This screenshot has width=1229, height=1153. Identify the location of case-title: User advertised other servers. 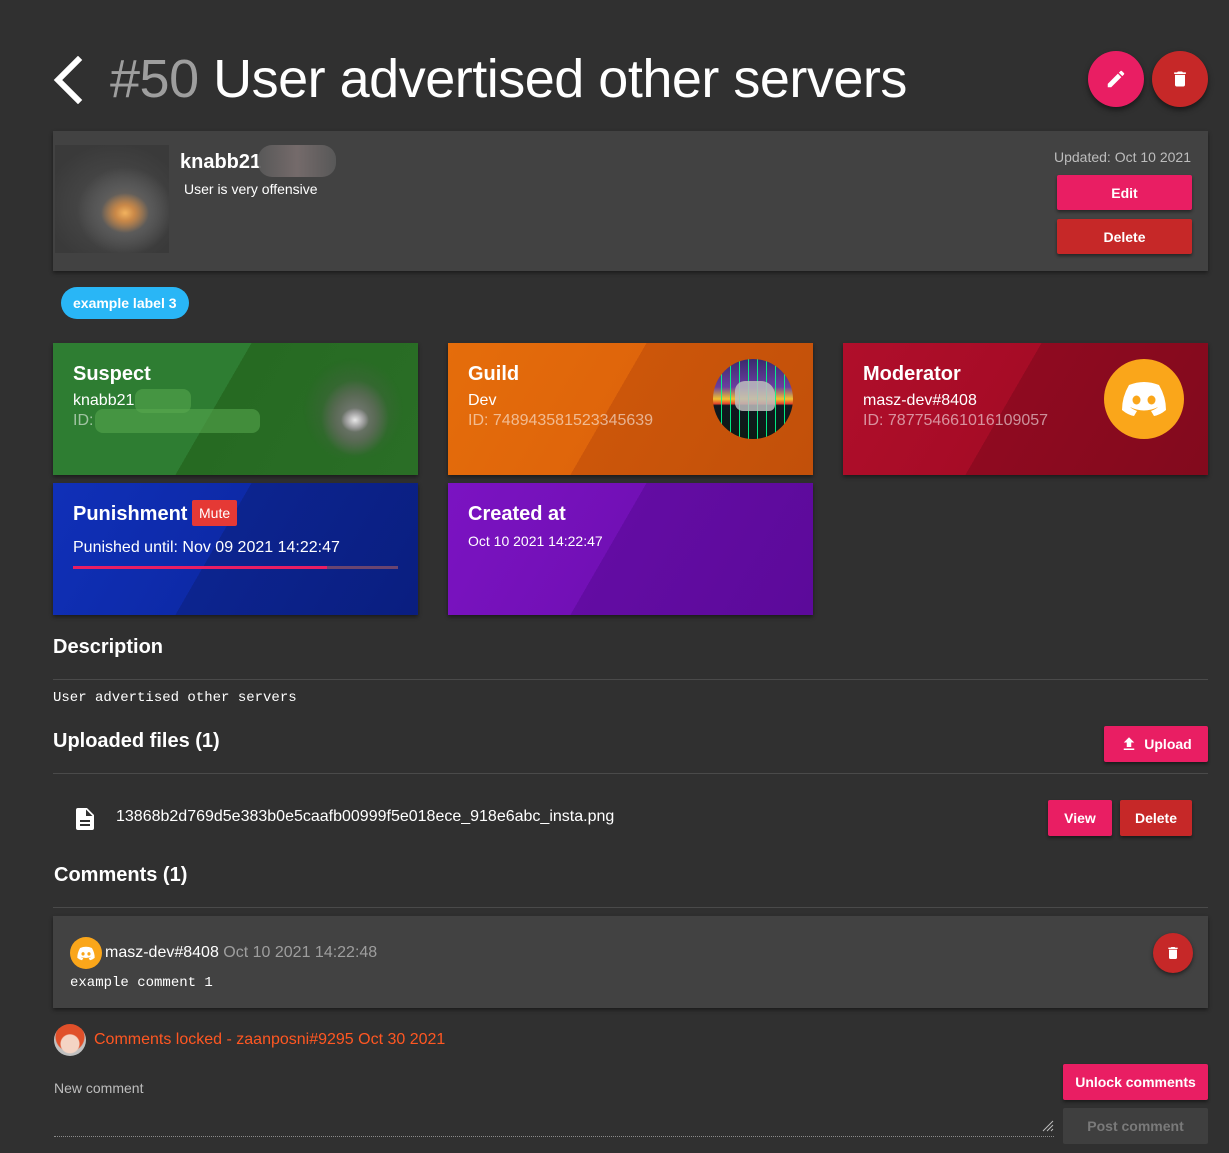
(560, 79).